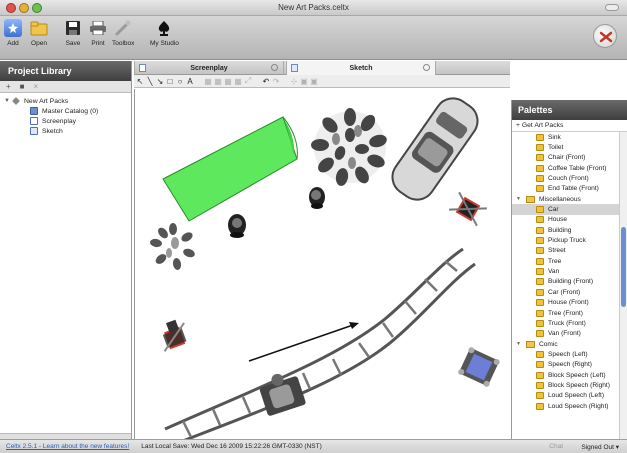 The image size is (627, 453). Describe the element at coordinates (190, 81) in the screenshot. I see `text-tool: A` at that location.